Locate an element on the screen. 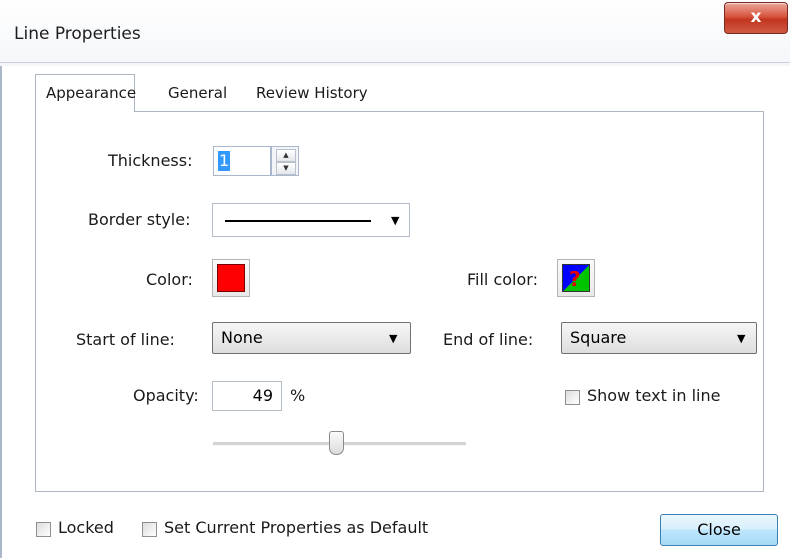 Image resolution: width=790 pixels, height=558 pixels. show-text-in-line-checkbox is located at coordinates (572, 397).